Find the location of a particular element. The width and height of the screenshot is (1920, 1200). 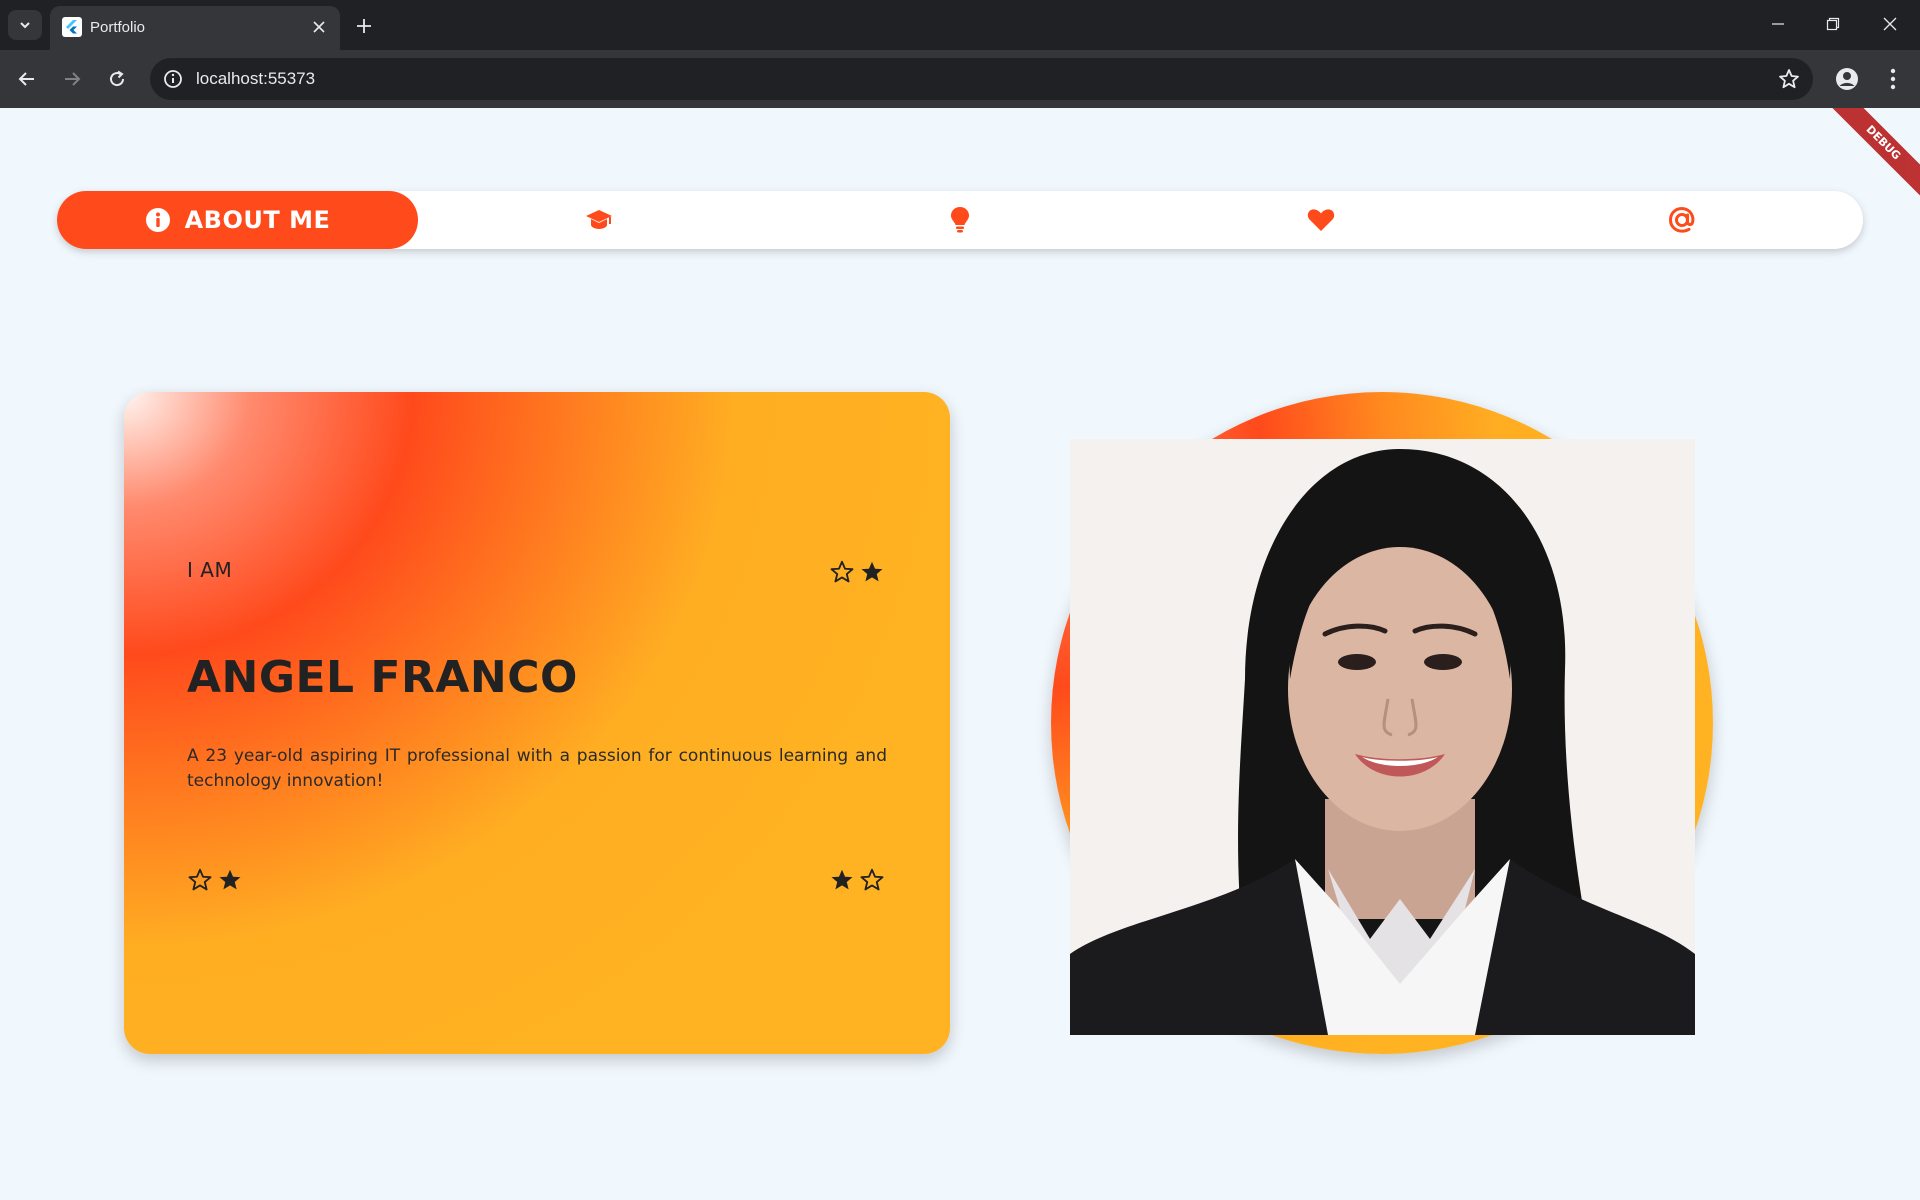

section-navbar: ABOUT ME is located at coordinates (960, 220).